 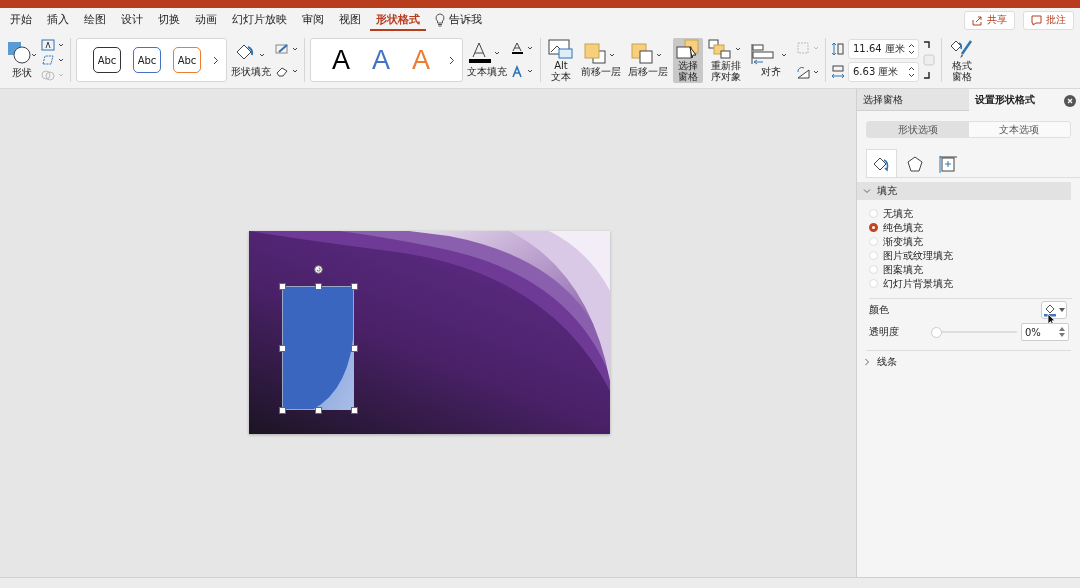 I want to click on dropdown-arrow-icon, so click(x=1062, y=310).